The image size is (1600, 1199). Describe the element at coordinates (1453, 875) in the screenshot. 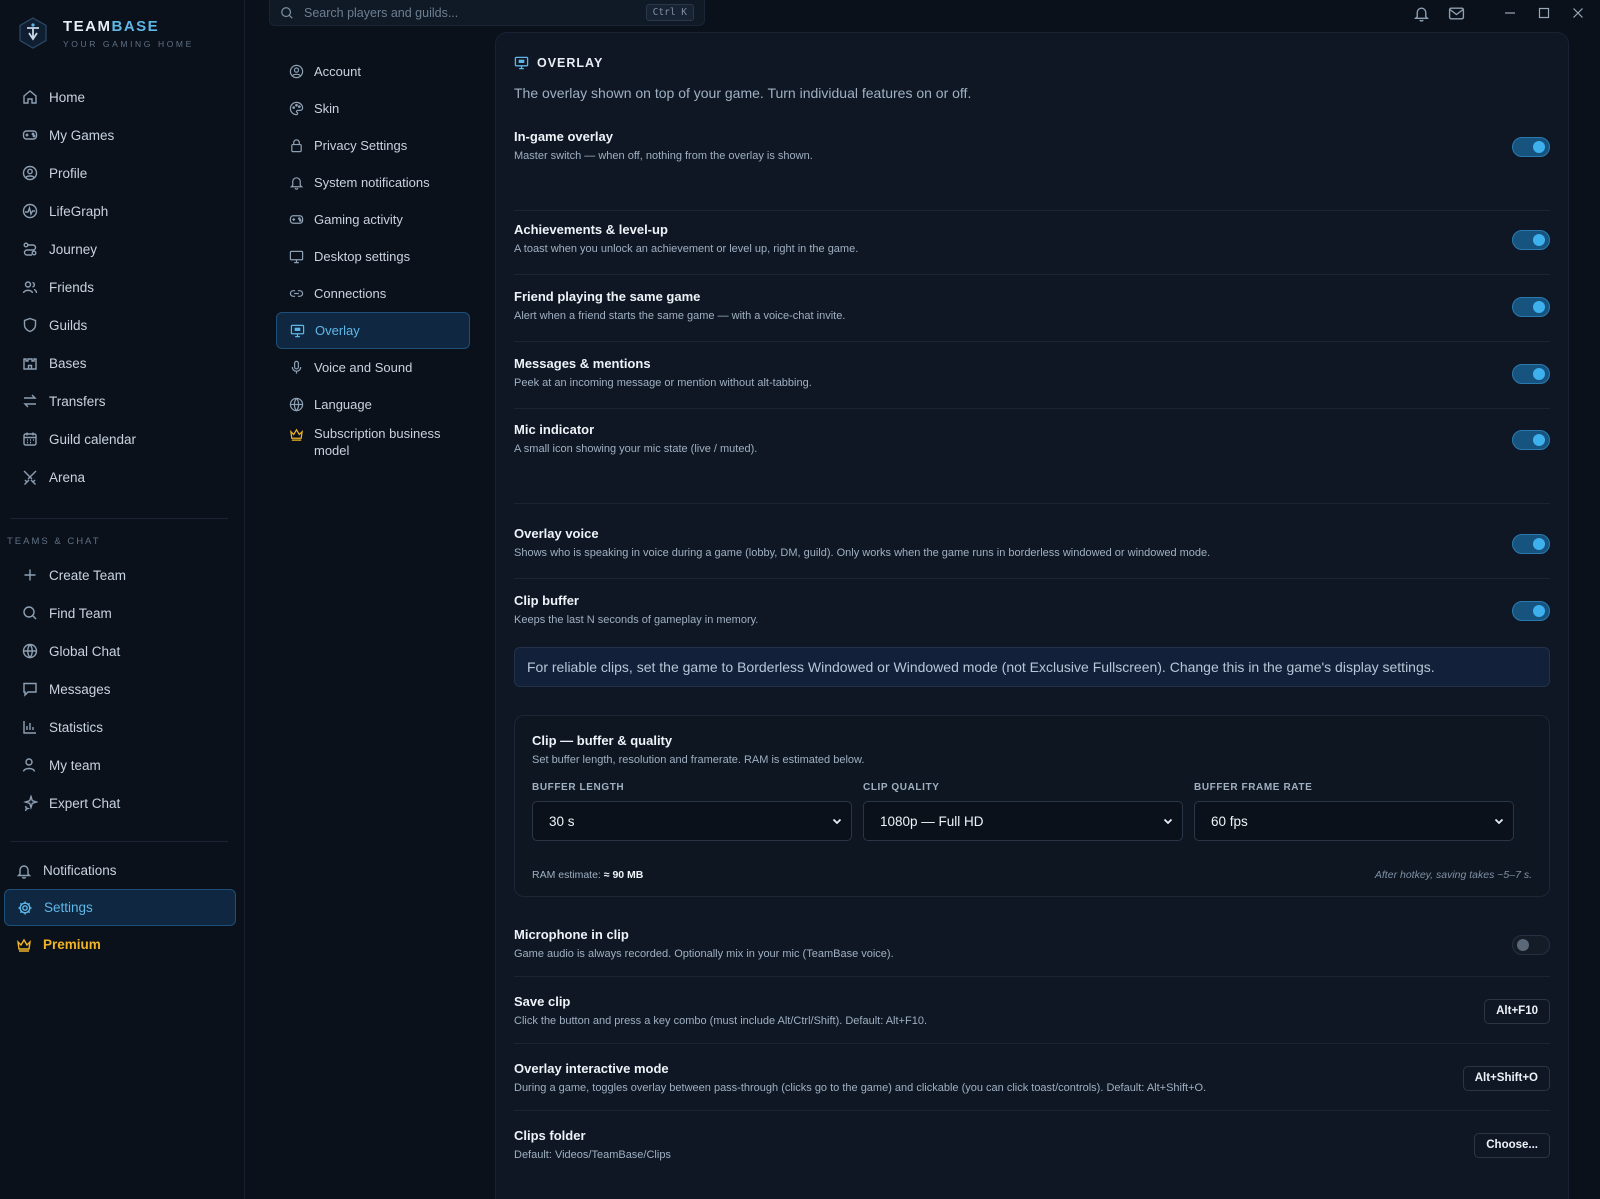

I see `hotkey-note: After hotkey, saving takes ~5–7 s.` at that location.